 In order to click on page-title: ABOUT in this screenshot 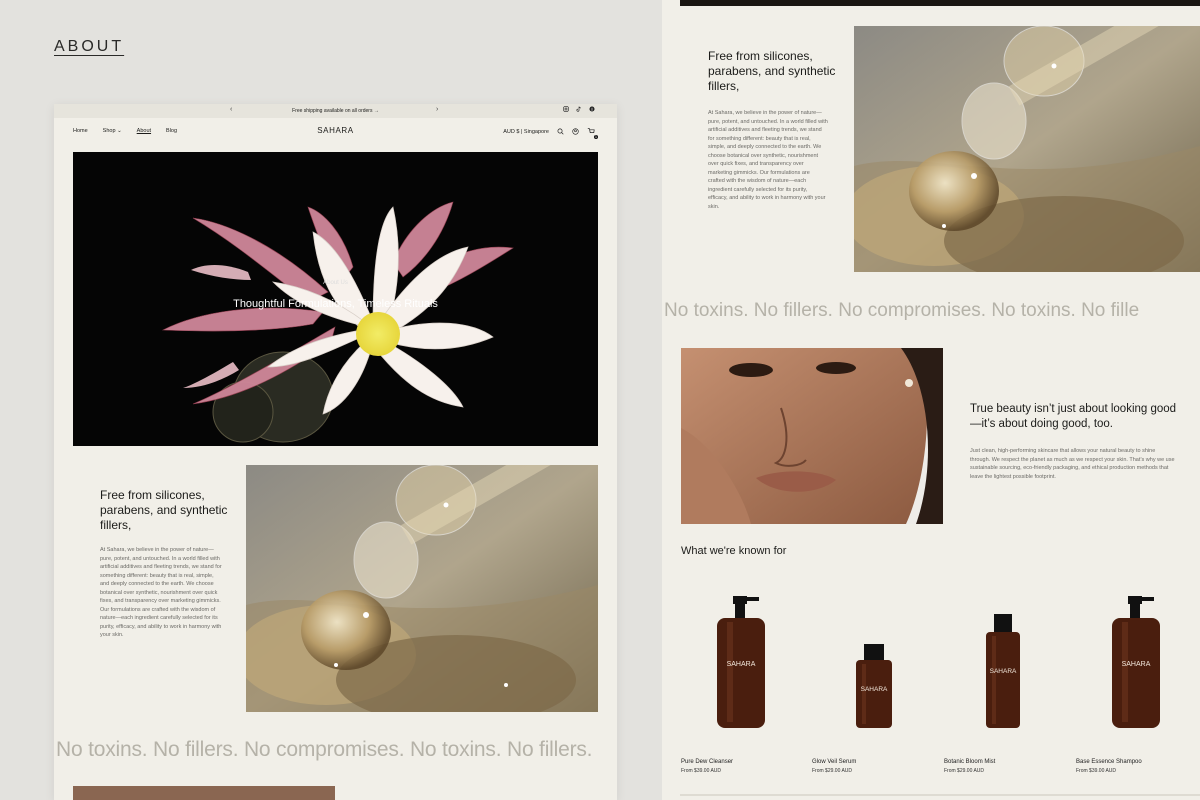, I will do `click(89, 46)`.